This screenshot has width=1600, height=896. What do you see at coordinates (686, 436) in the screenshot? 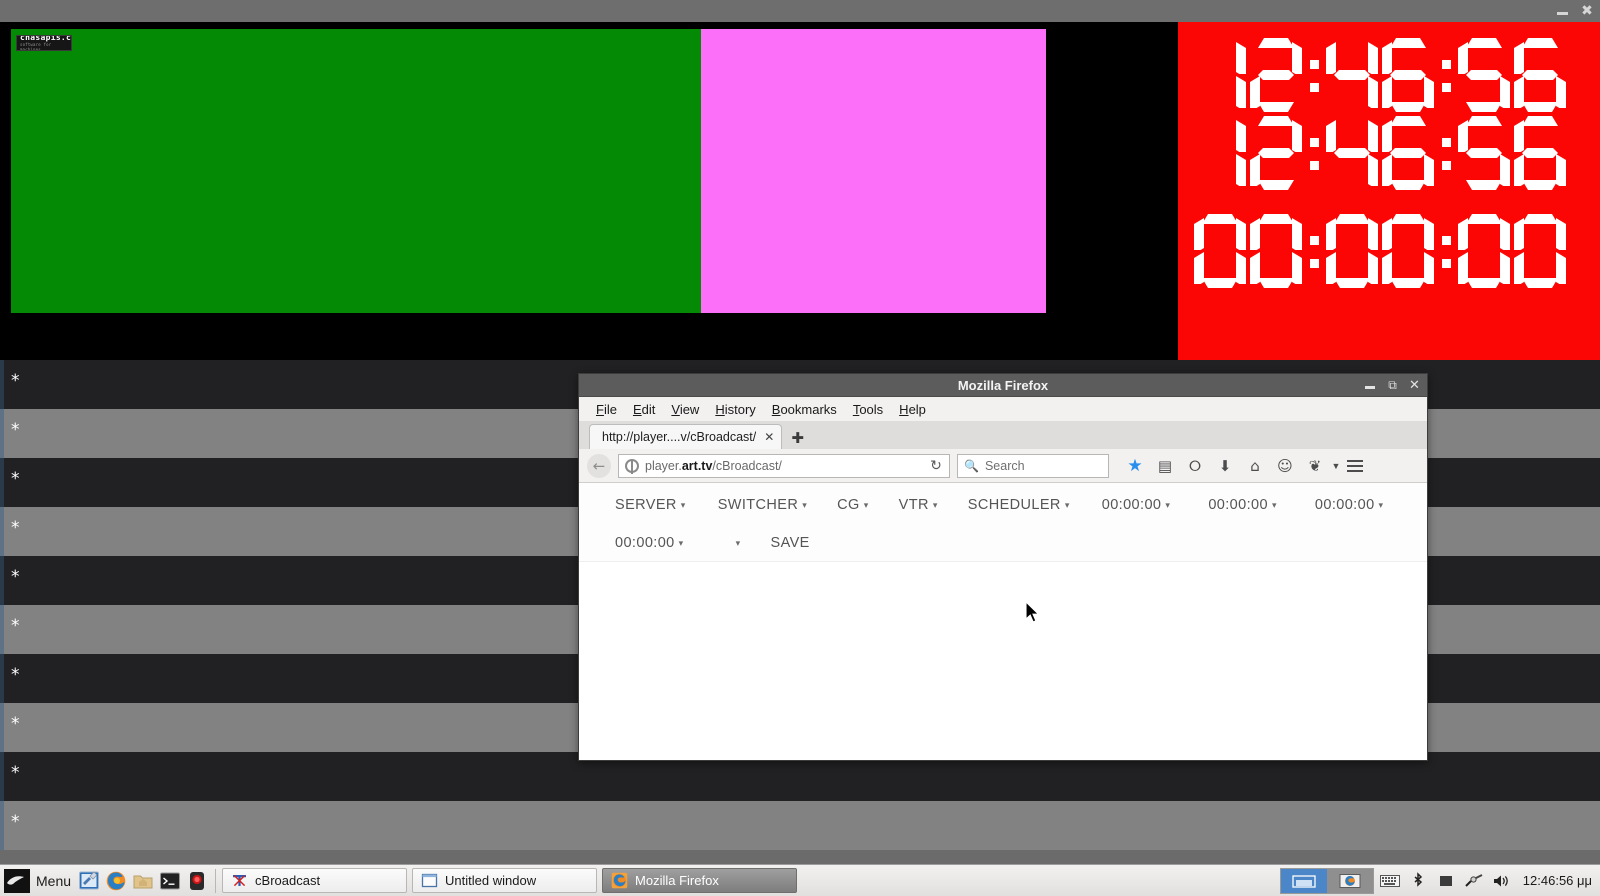
I see `browser-tab: http://player....v/cBroadcast/ ✕` at bounding box center [686, 436].